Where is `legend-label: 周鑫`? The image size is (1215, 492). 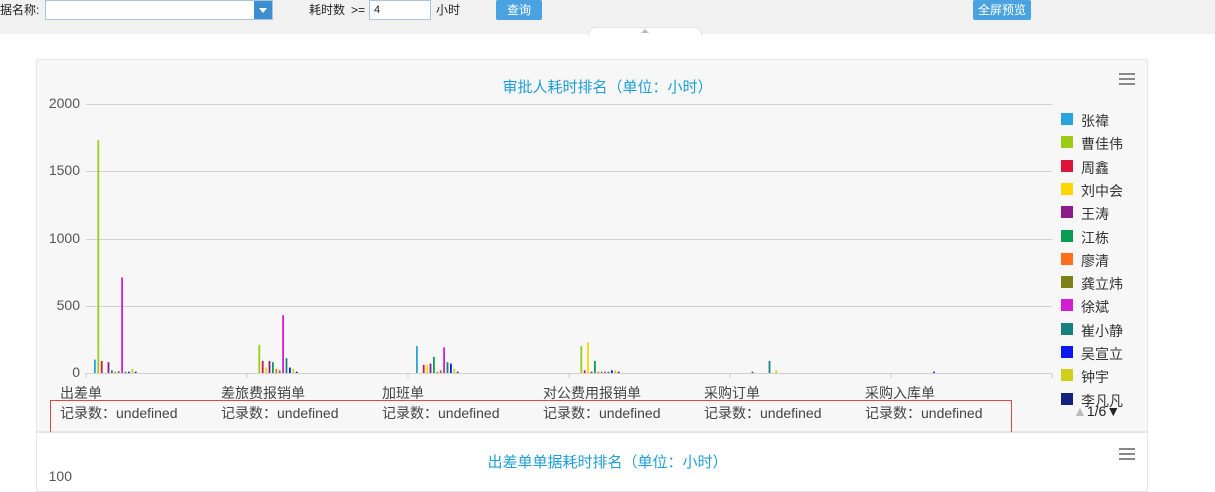
legend-label: 周鑫 is located at coordinates (1095, 168).